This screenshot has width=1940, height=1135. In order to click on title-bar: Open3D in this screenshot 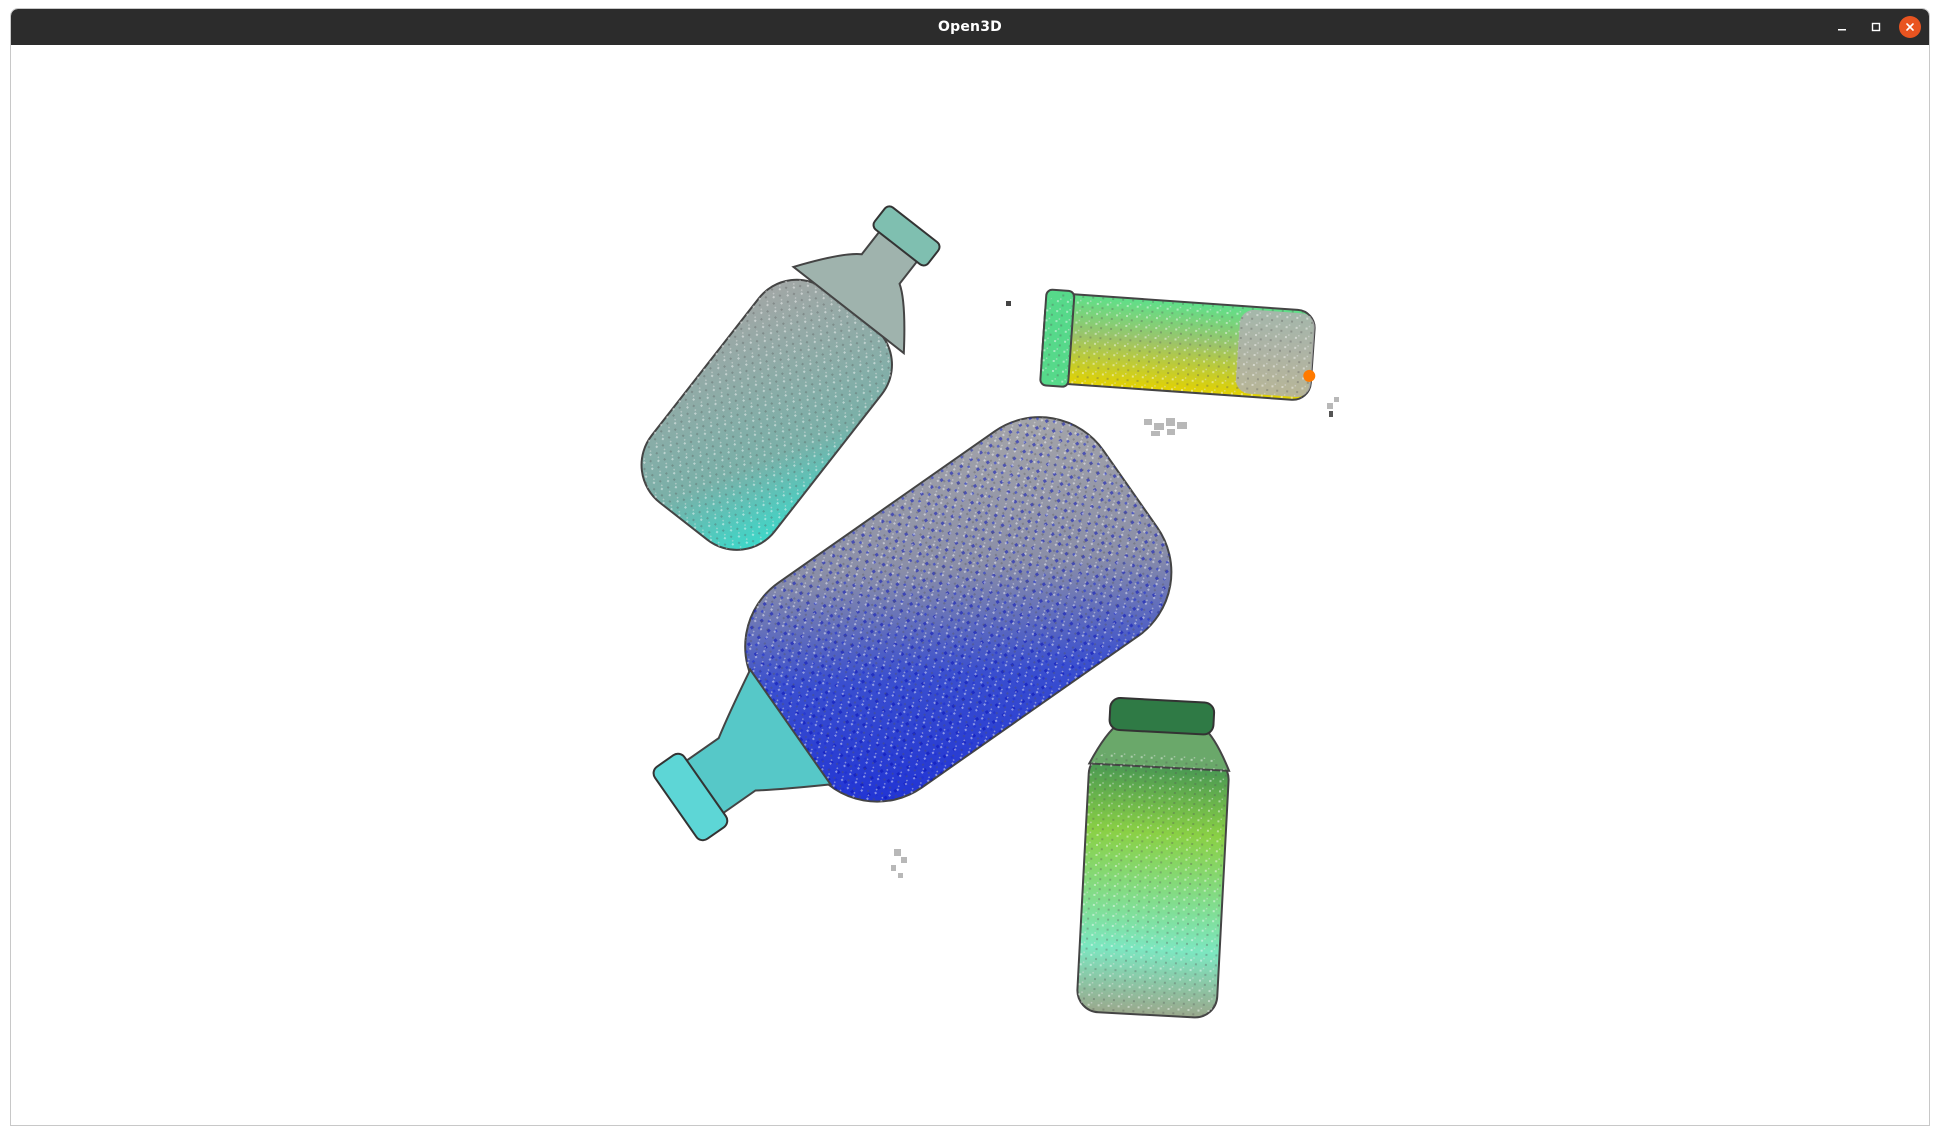, I will do `click(970, 27)`.